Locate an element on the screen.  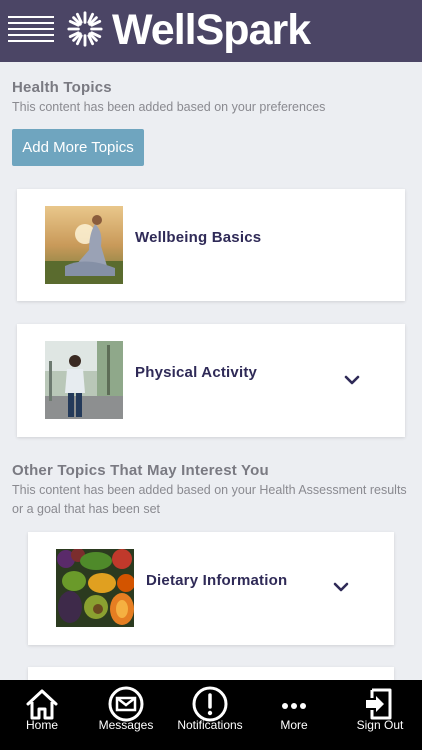
envelope-icon is located at coordinates (126, 704).